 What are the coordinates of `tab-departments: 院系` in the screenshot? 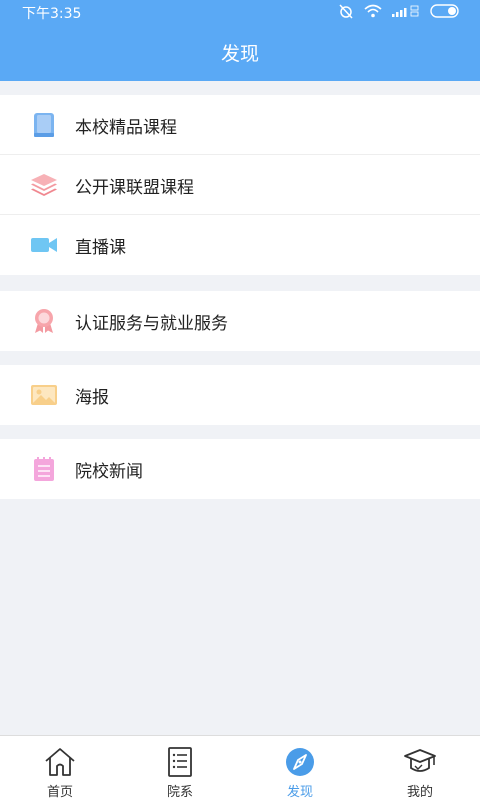 It's located at (180, 768).